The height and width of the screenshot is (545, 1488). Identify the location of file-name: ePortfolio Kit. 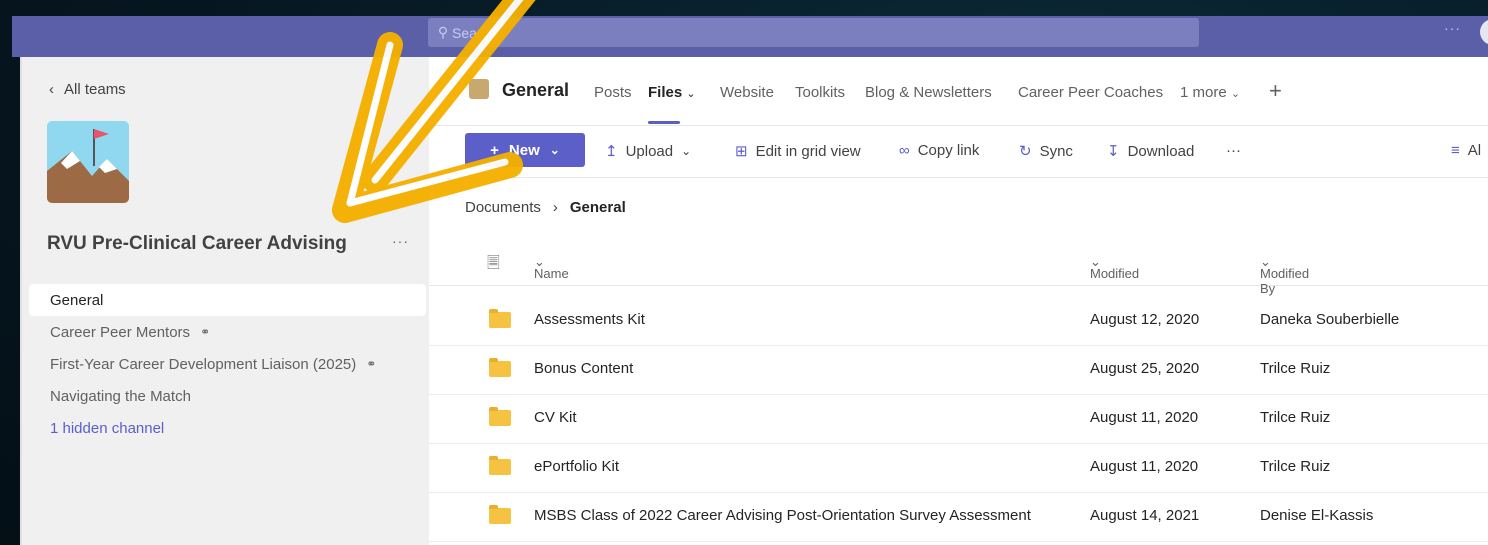
(576, 466).